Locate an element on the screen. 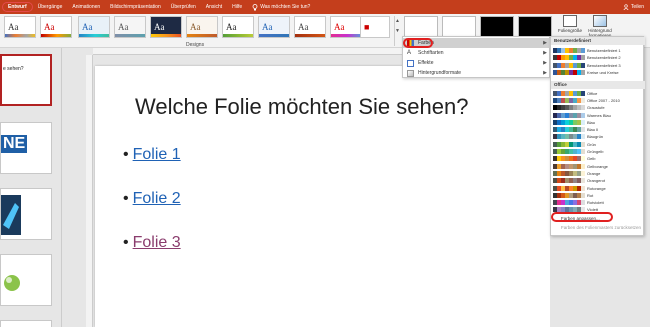 This screenshot has height=327, width=650. palette-name: Warmes Blau is located at coordinates (599, 115).